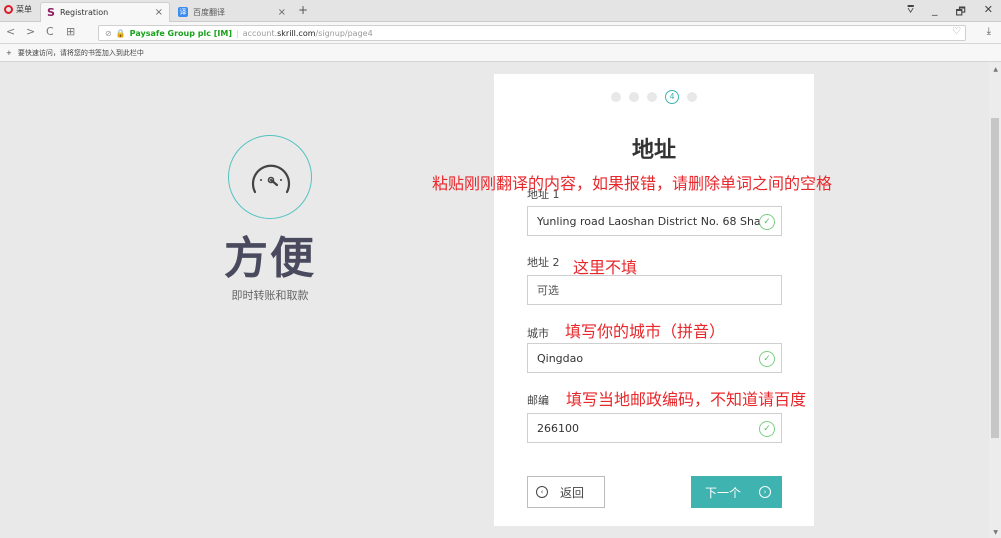  I want to click on address2-field: 可选, so click(654, 290).